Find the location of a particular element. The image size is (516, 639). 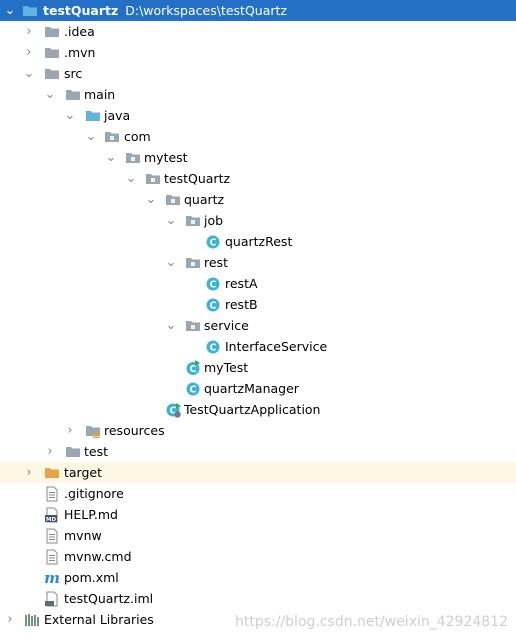

tree-row-help-md: HELP.md is located at coordinates (258, 514).